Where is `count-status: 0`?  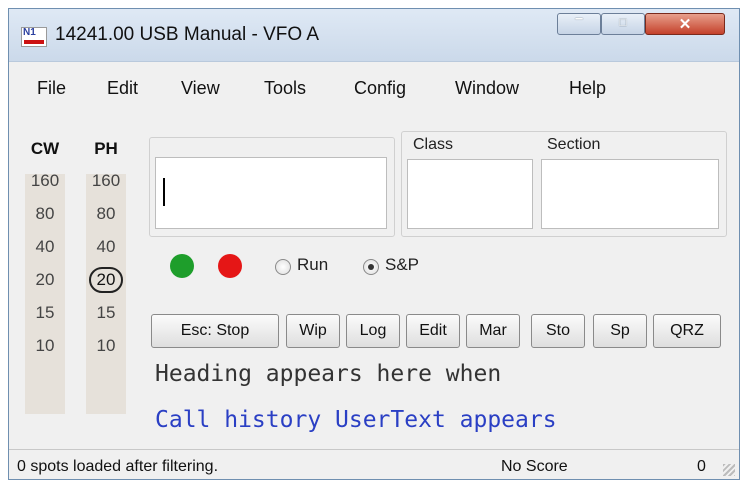
count-status: 0 is located at coordinates (701, 466).